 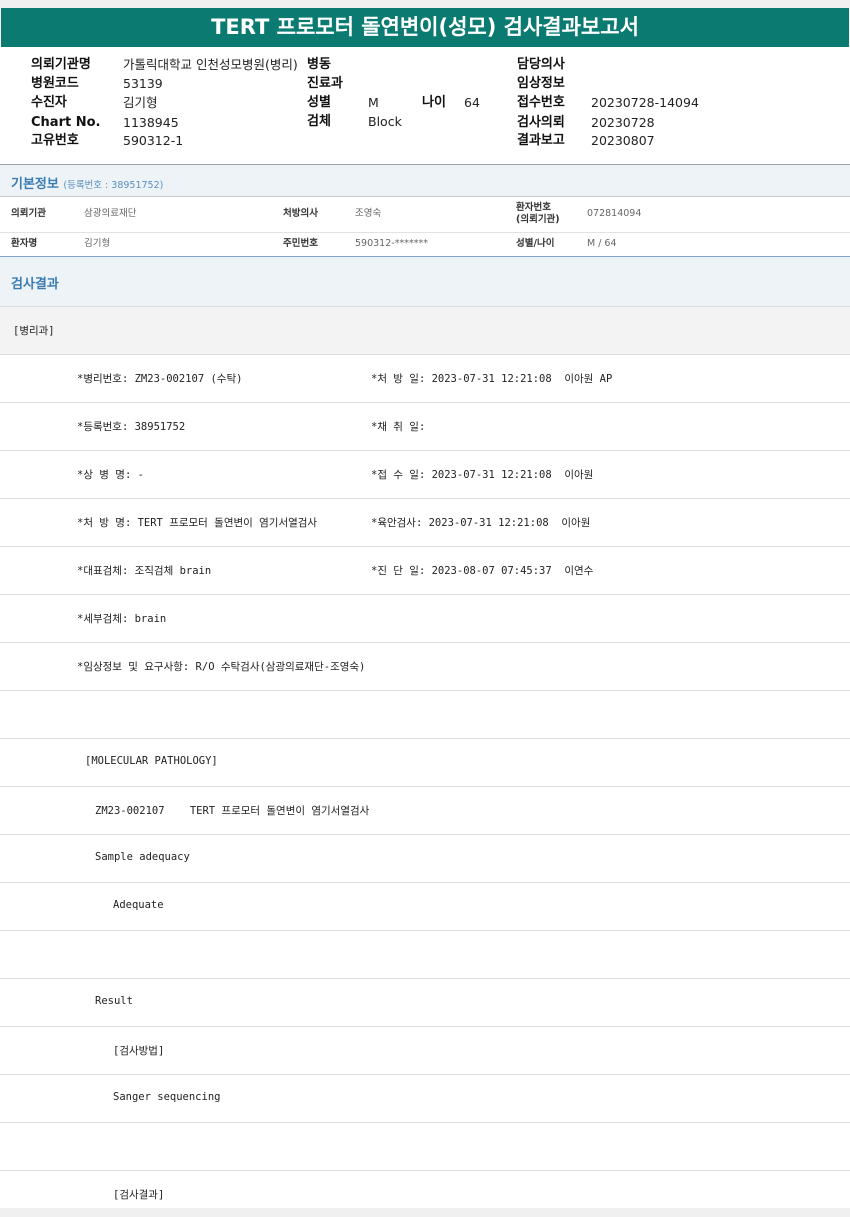 I want to click on pathology-no-text: *병리번호: ZM23-002107 (수탁), so click(x=160, y=379).